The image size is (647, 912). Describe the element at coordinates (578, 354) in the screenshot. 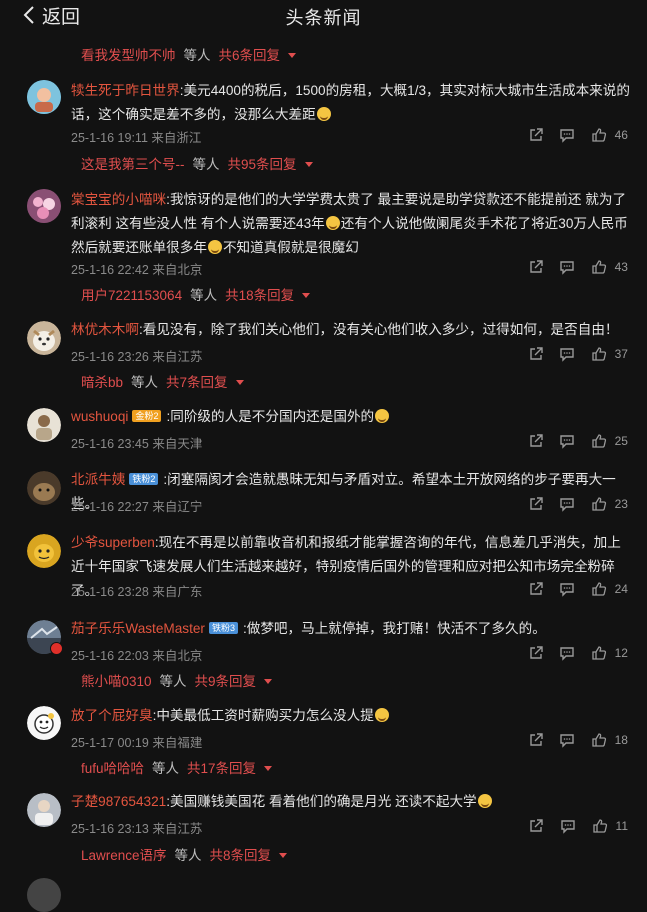

I see `comment-actions: 37` at that location.